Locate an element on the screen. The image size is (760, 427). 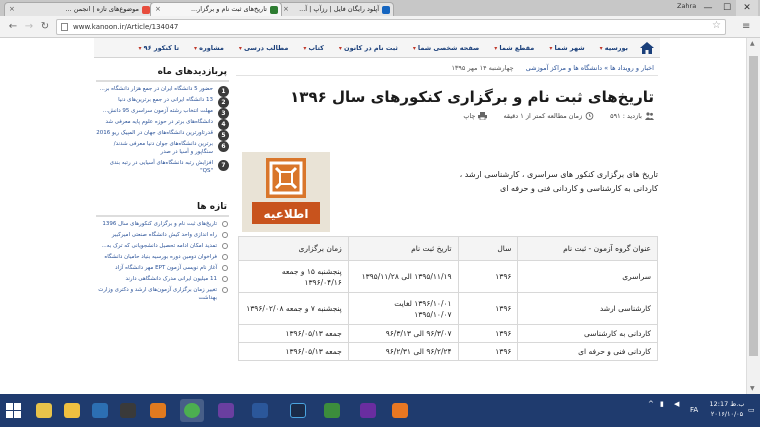
browser-tab: آپلود رایگان فایل | رزآپ | آ... × is located at coordinates (336, 9).